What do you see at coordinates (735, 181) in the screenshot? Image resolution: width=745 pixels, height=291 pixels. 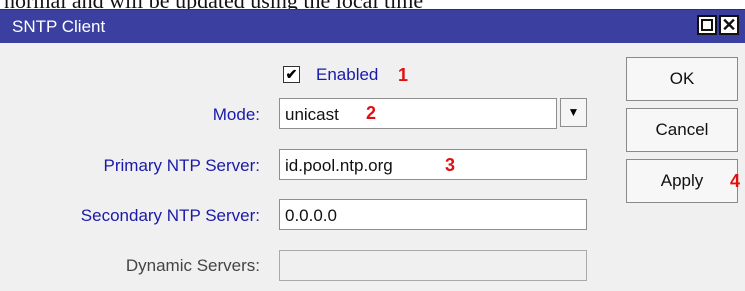 I see `annotation-4: 4` at bounding box center [735, 181].